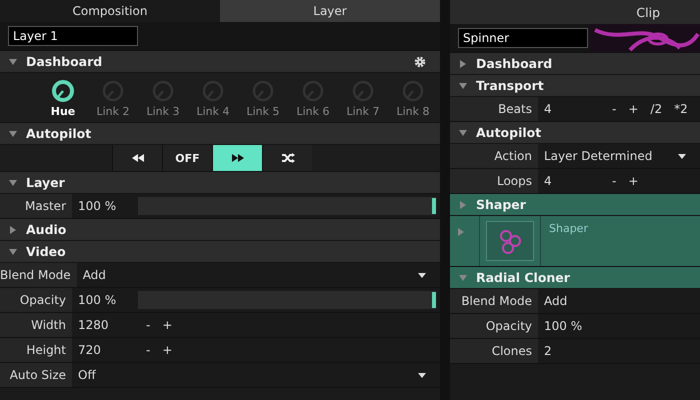  Describe the element at coordinates (113, 111) in the screenshot. I see `knob-label: Link 2` at that location.